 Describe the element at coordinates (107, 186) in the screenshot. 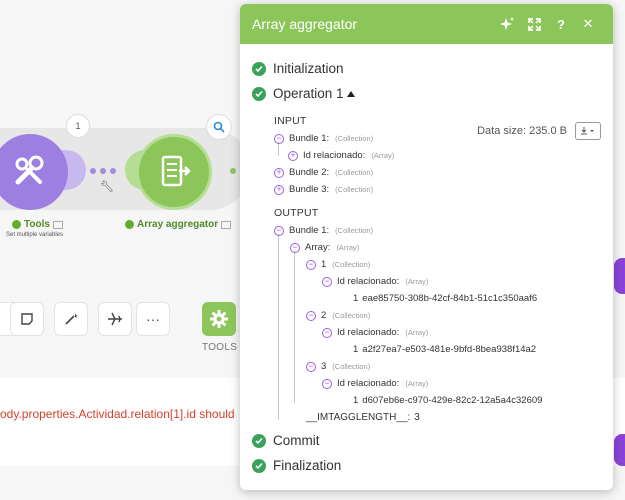

I see `route-settings-icon: 🔧︎` at that location.